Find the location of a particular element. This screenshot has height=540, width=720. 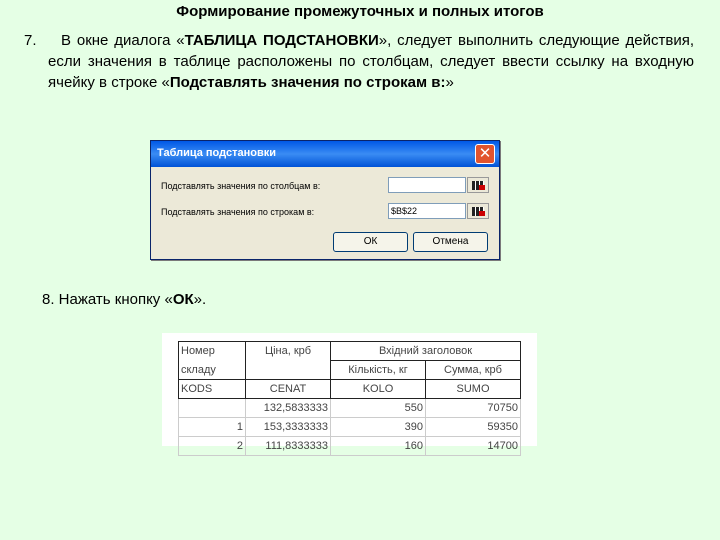

rows-ref-button is located at coordinates (478, 211).